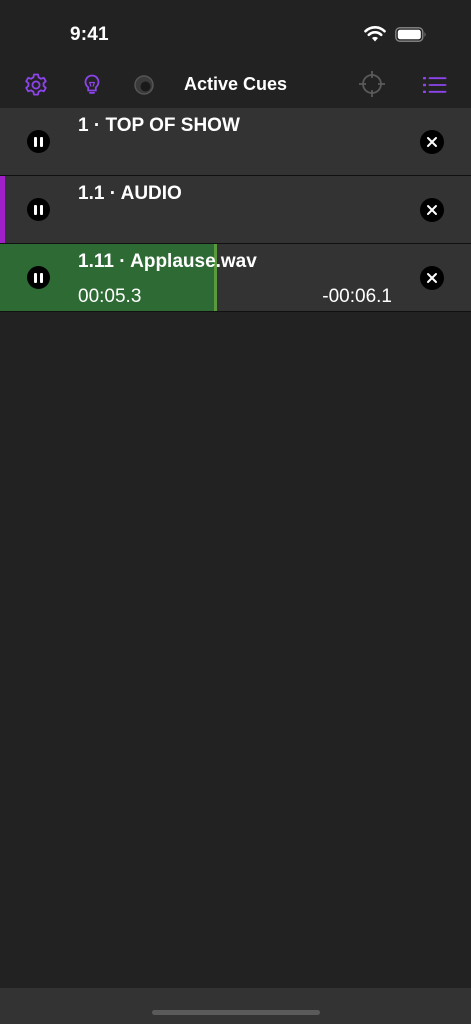 This screenshot has width=471, height=1024. I want to click on list-icon, so click(435, 85).